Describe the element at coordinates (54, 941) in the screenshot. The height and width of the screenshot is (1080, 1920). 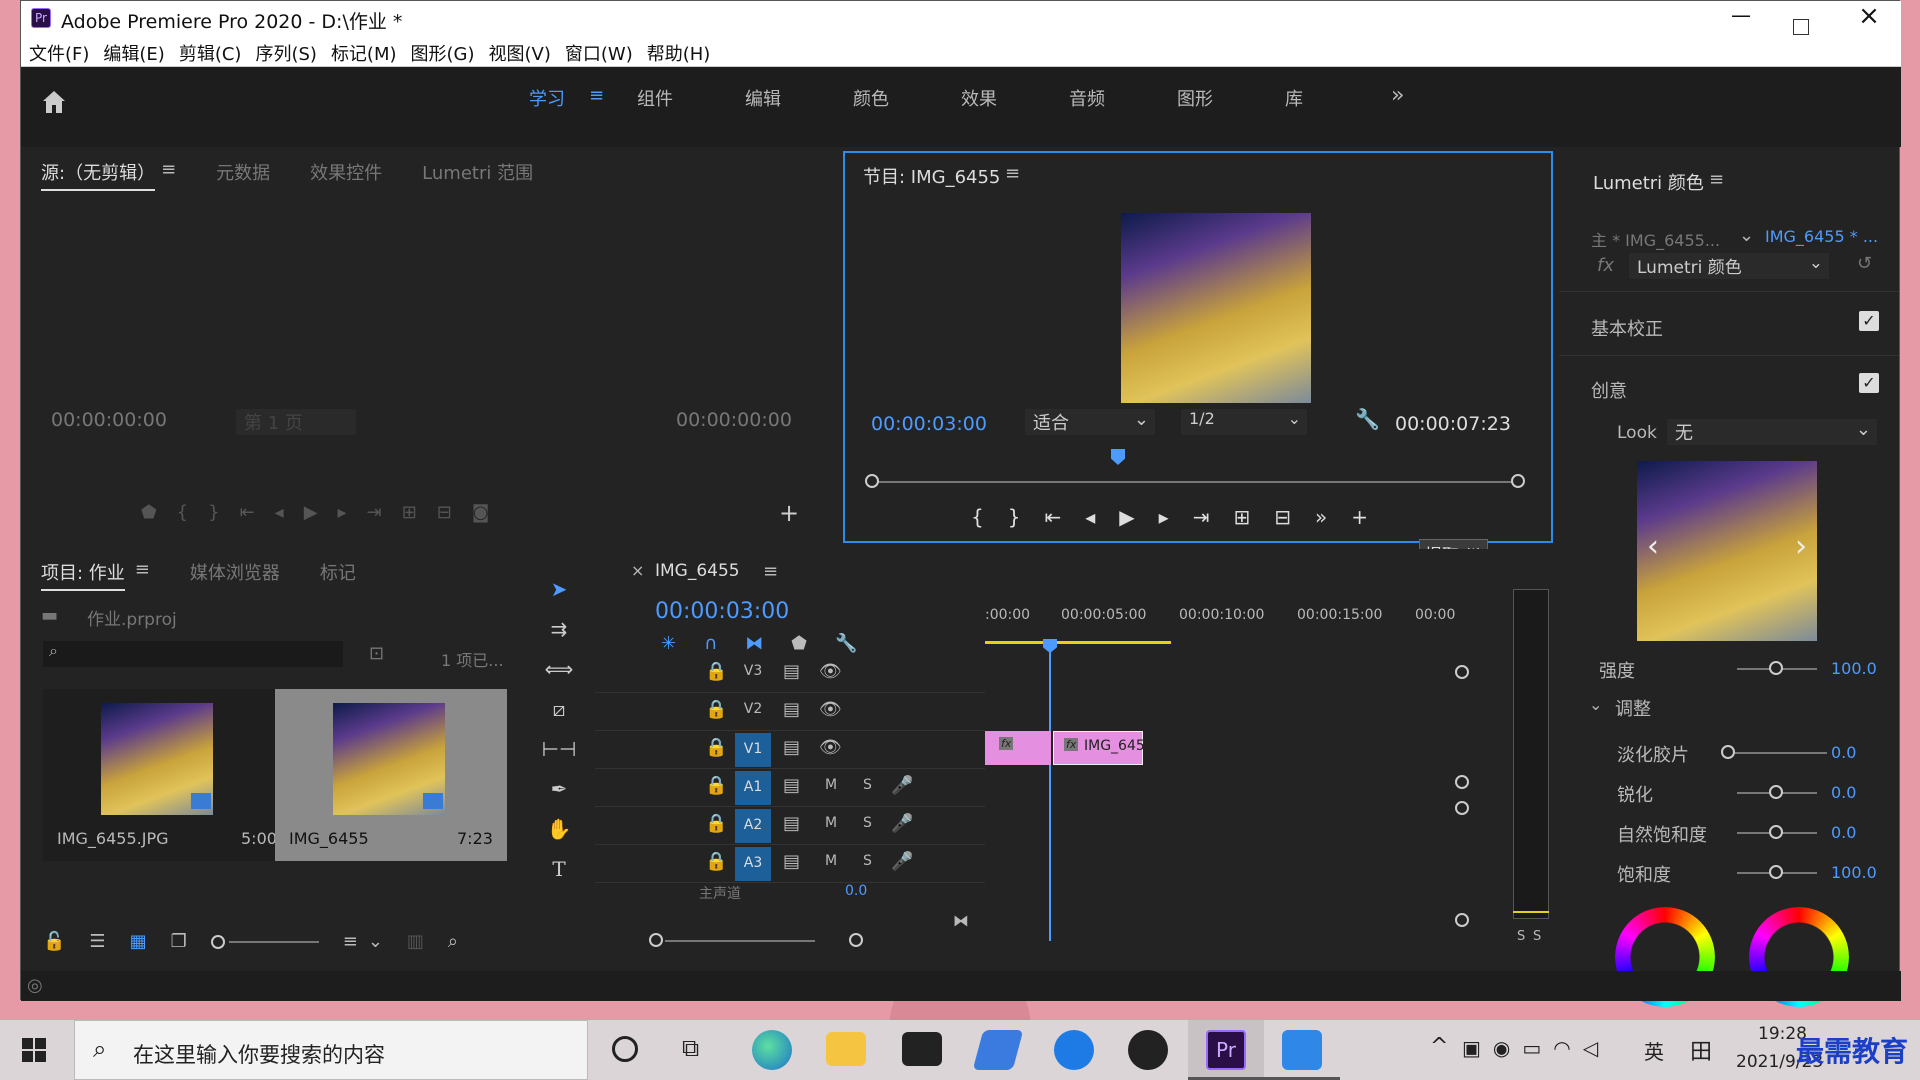
I see `lock-icon: 🔓` at that location.